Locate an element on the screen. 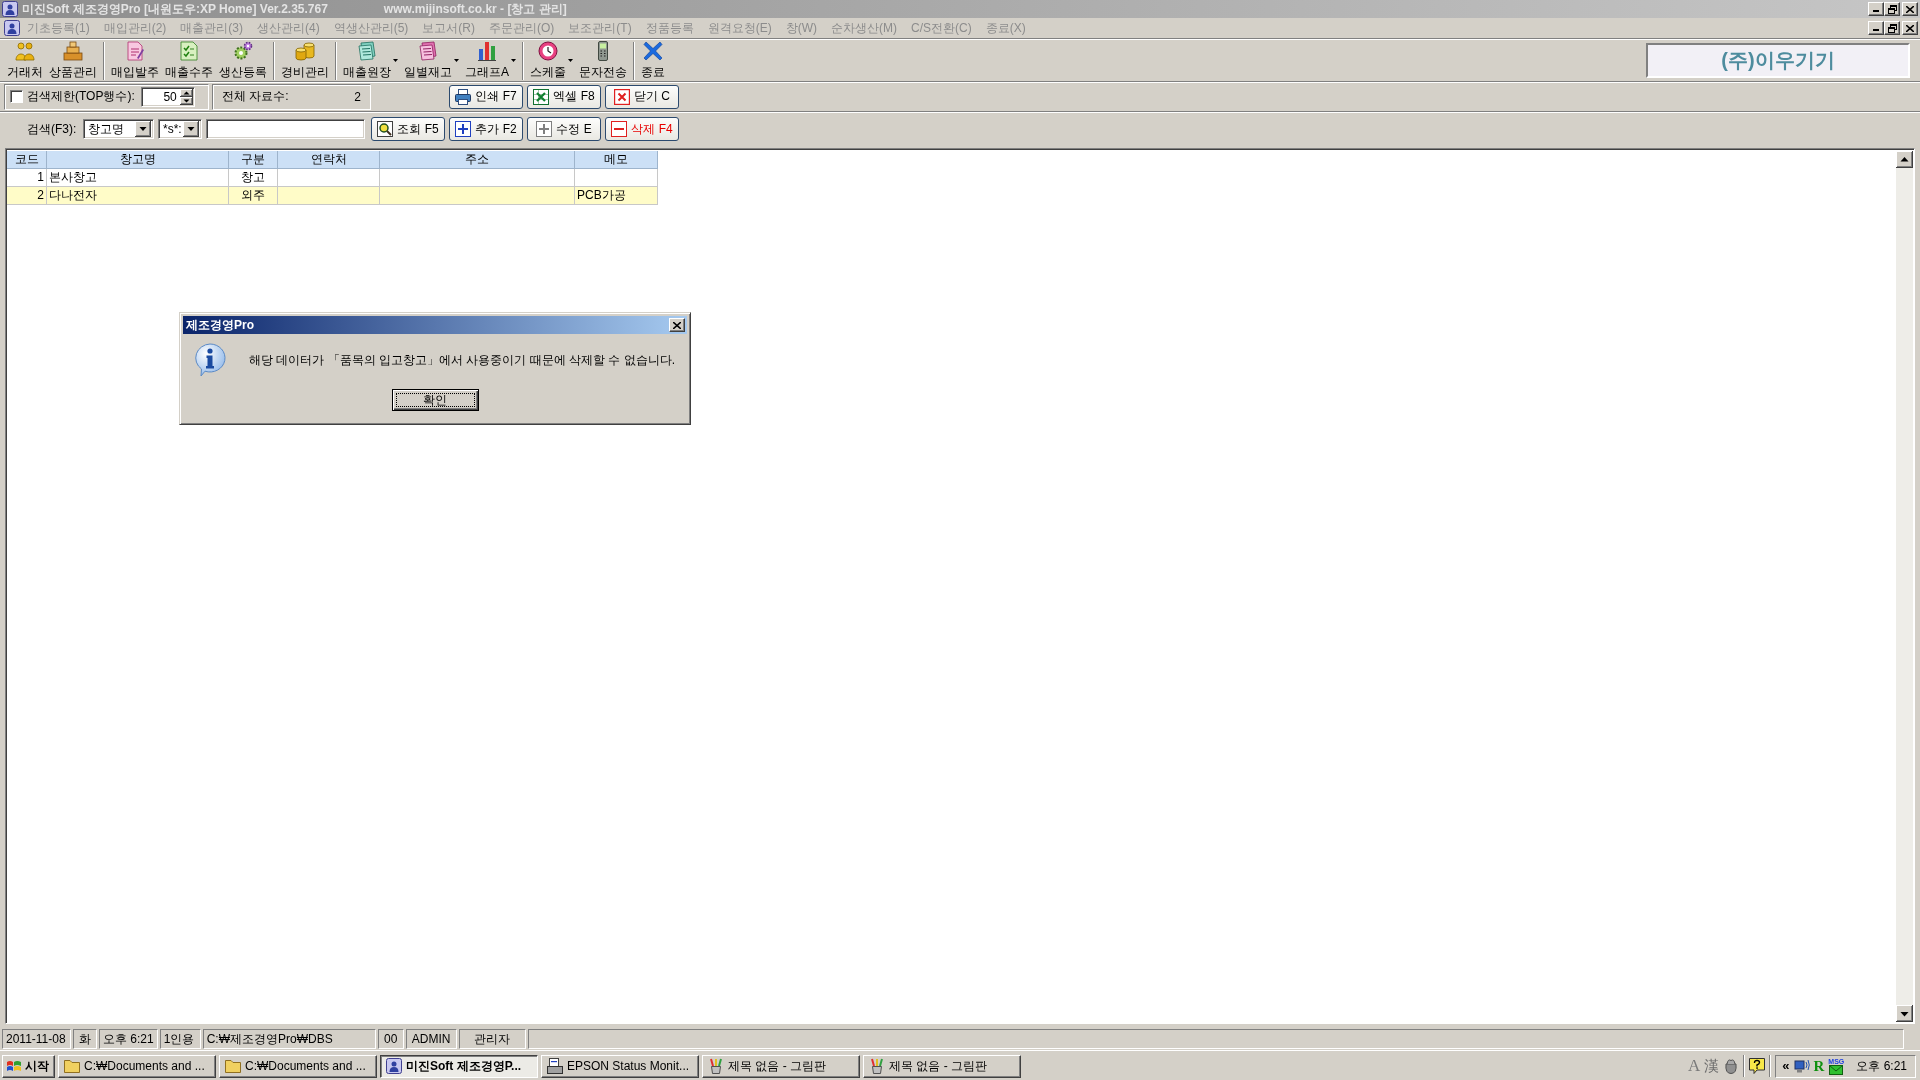 Image resolution: width=1920 pixels, height=1080 pixels. add-button: 추가 F2 is located at coordinates (486, 129).